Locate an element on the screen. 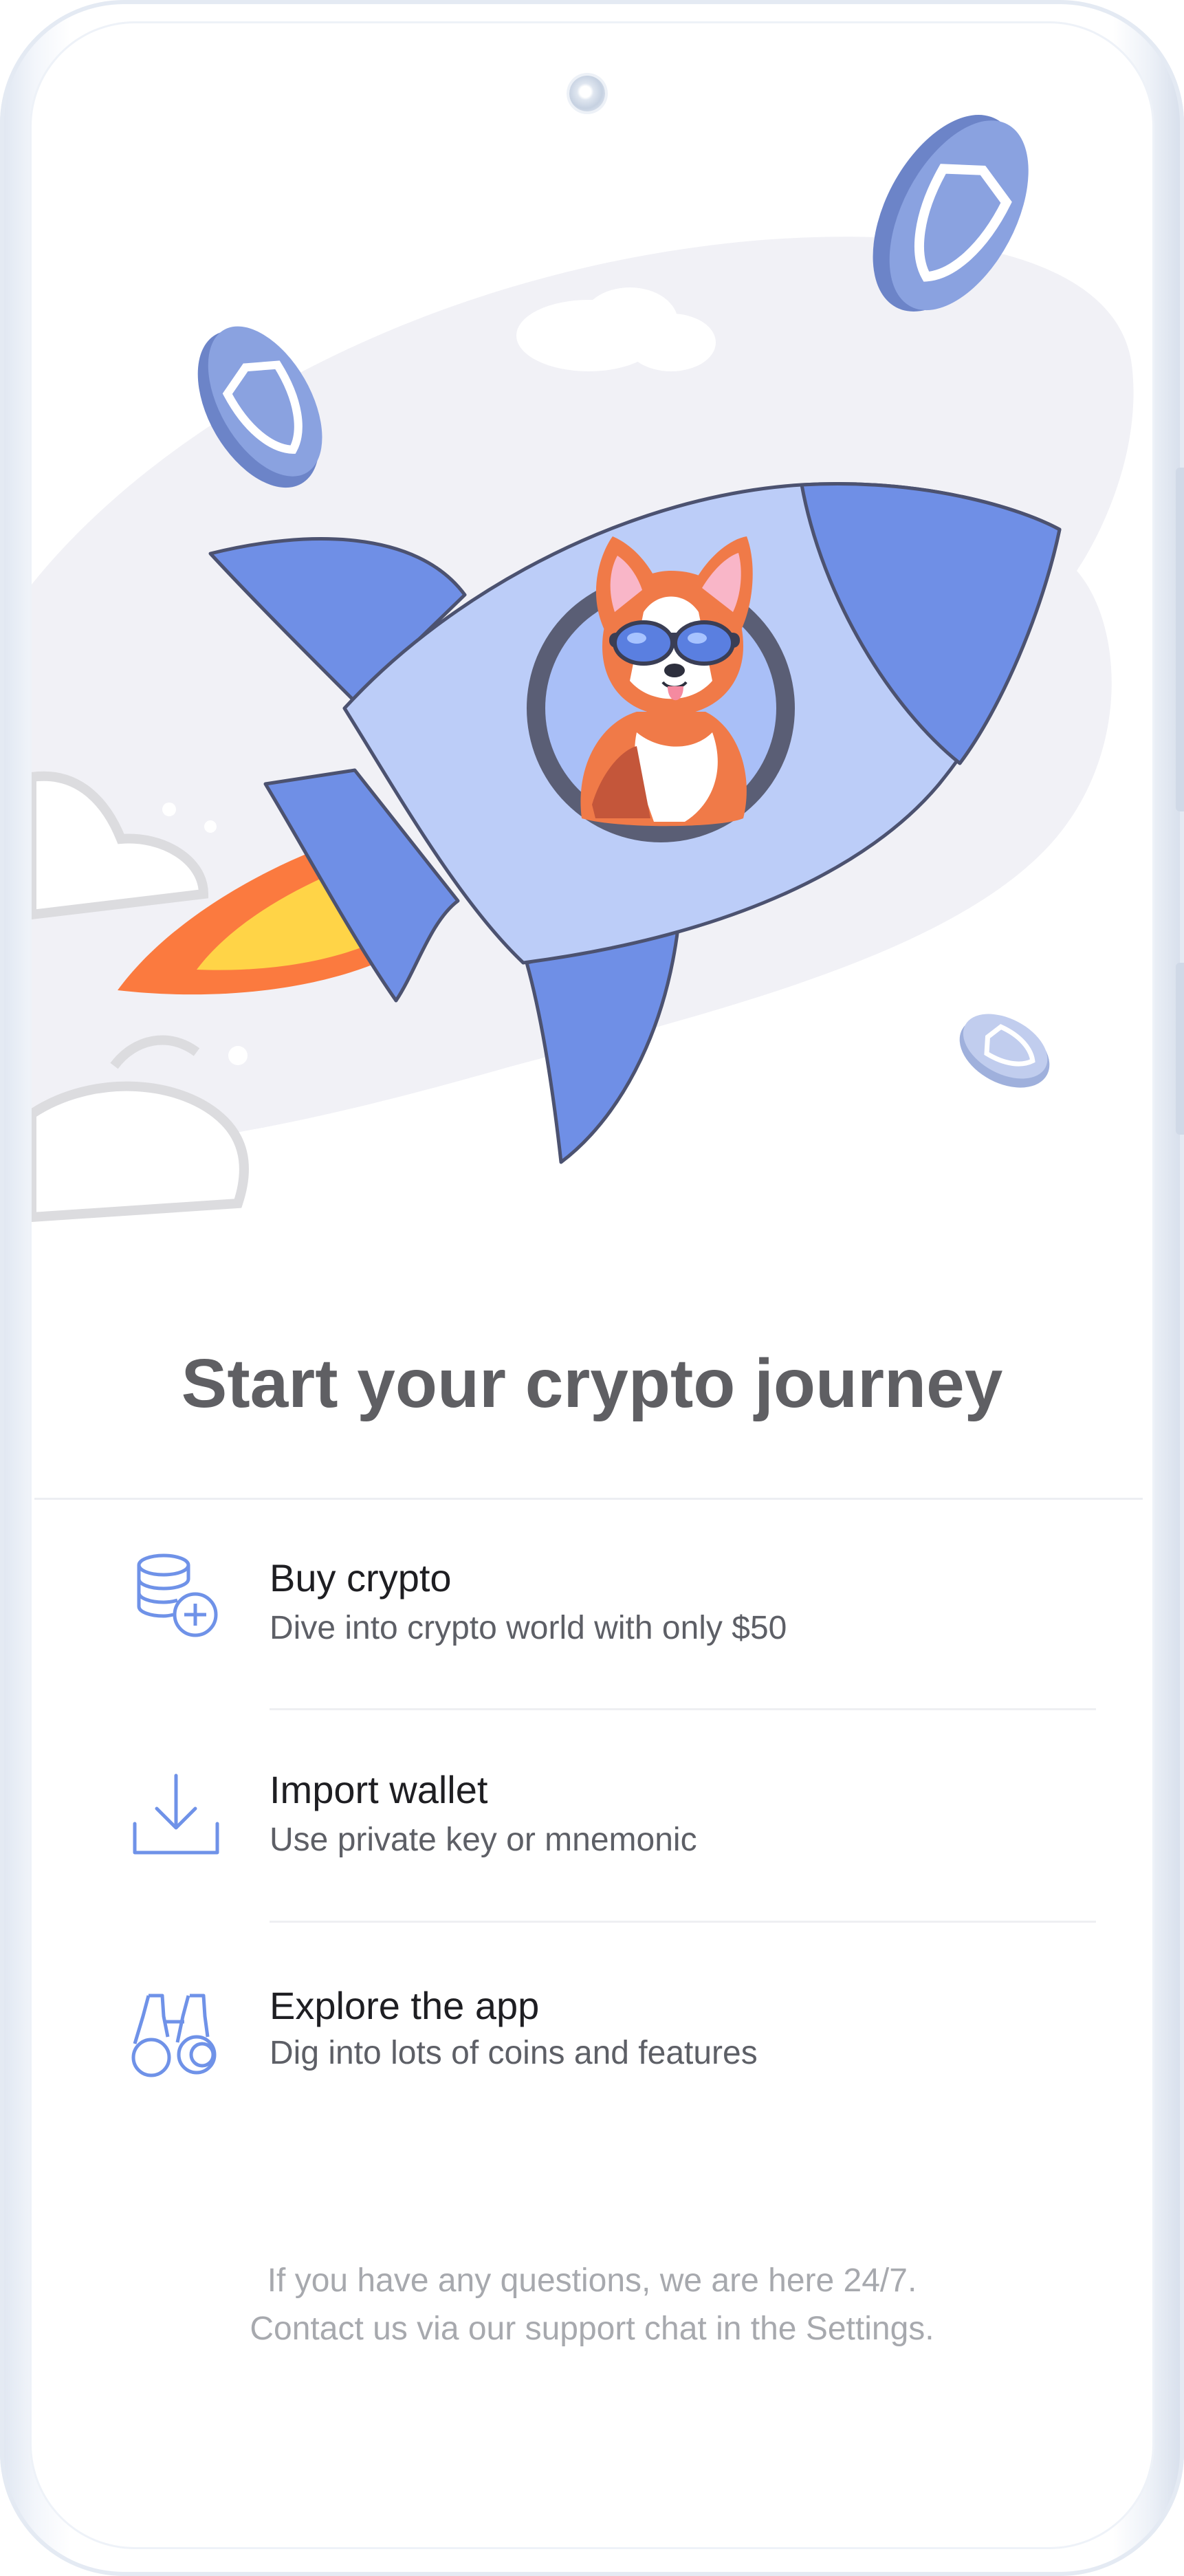  binoculars-icon is located at coordinates (176, 2037).